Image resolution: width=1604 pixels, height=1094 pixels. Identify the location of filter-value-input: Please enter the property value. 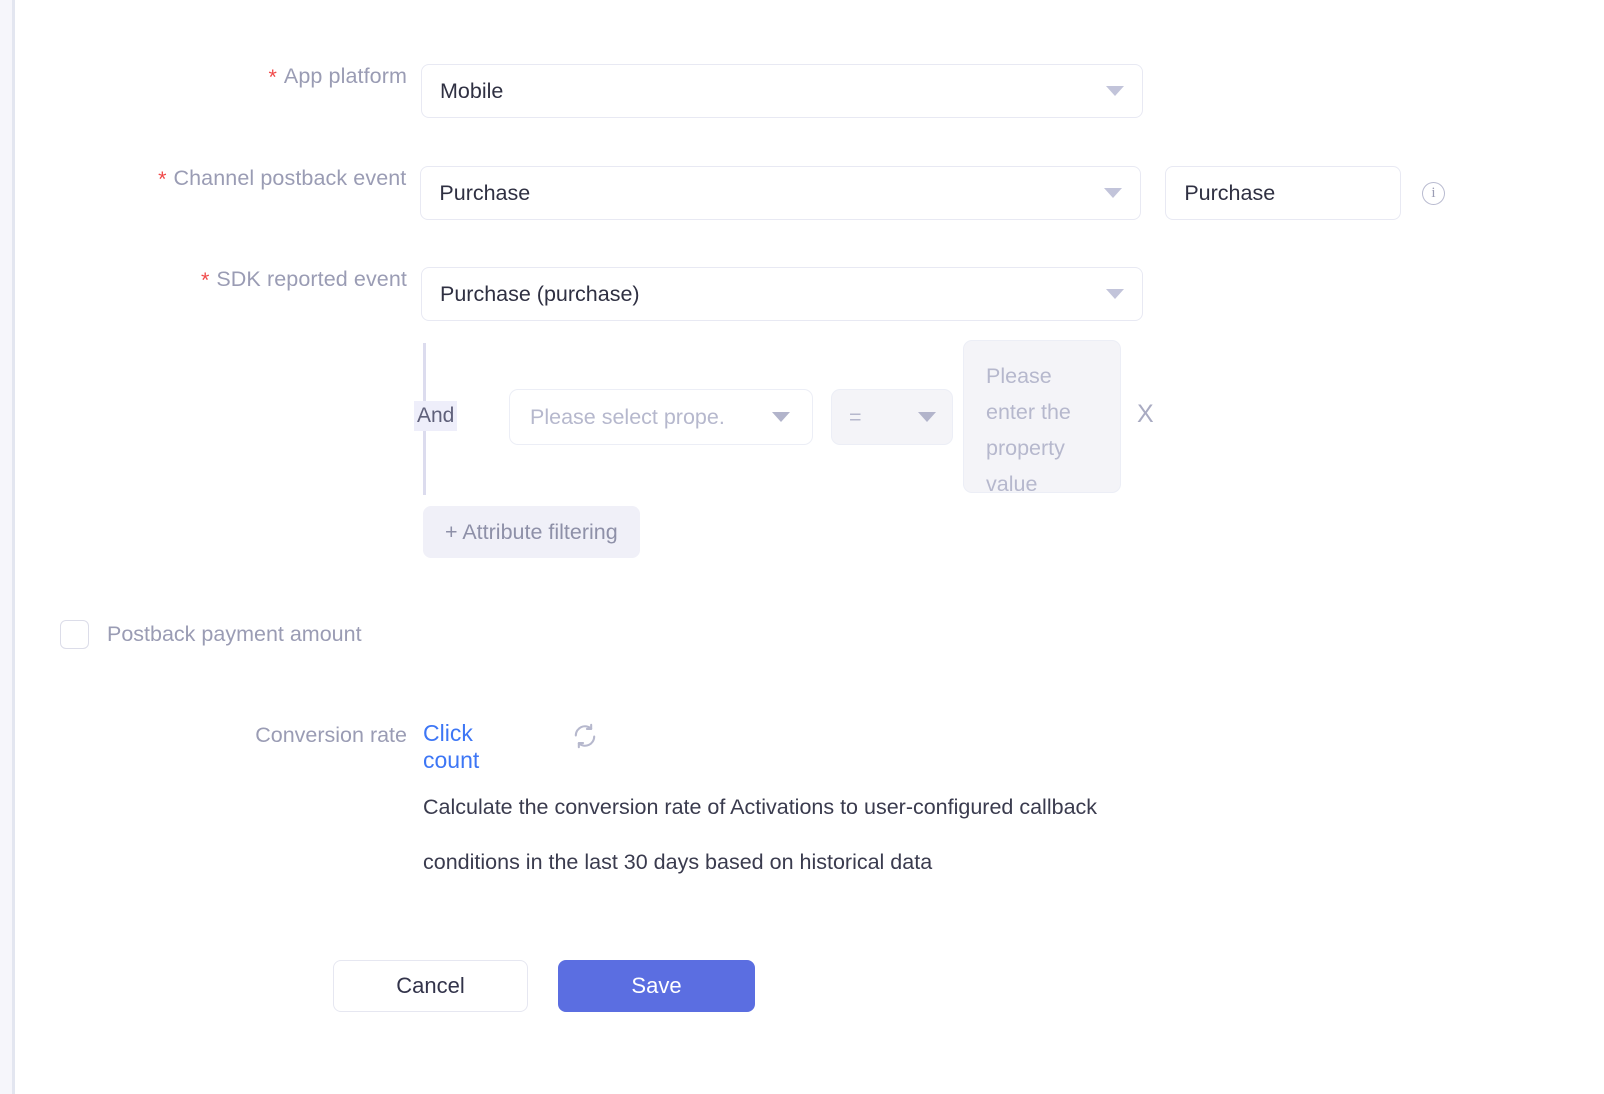
(1042, 416).